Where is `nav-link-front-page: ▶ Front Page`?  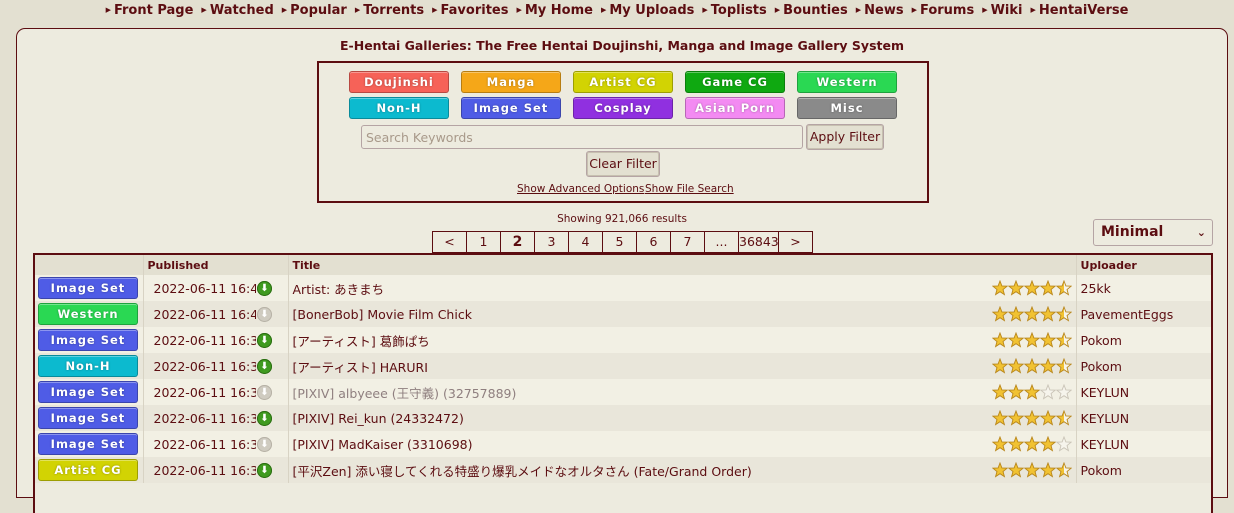
nav-link-front-page: ▶ Front Page is located at coordinates (150, 10).